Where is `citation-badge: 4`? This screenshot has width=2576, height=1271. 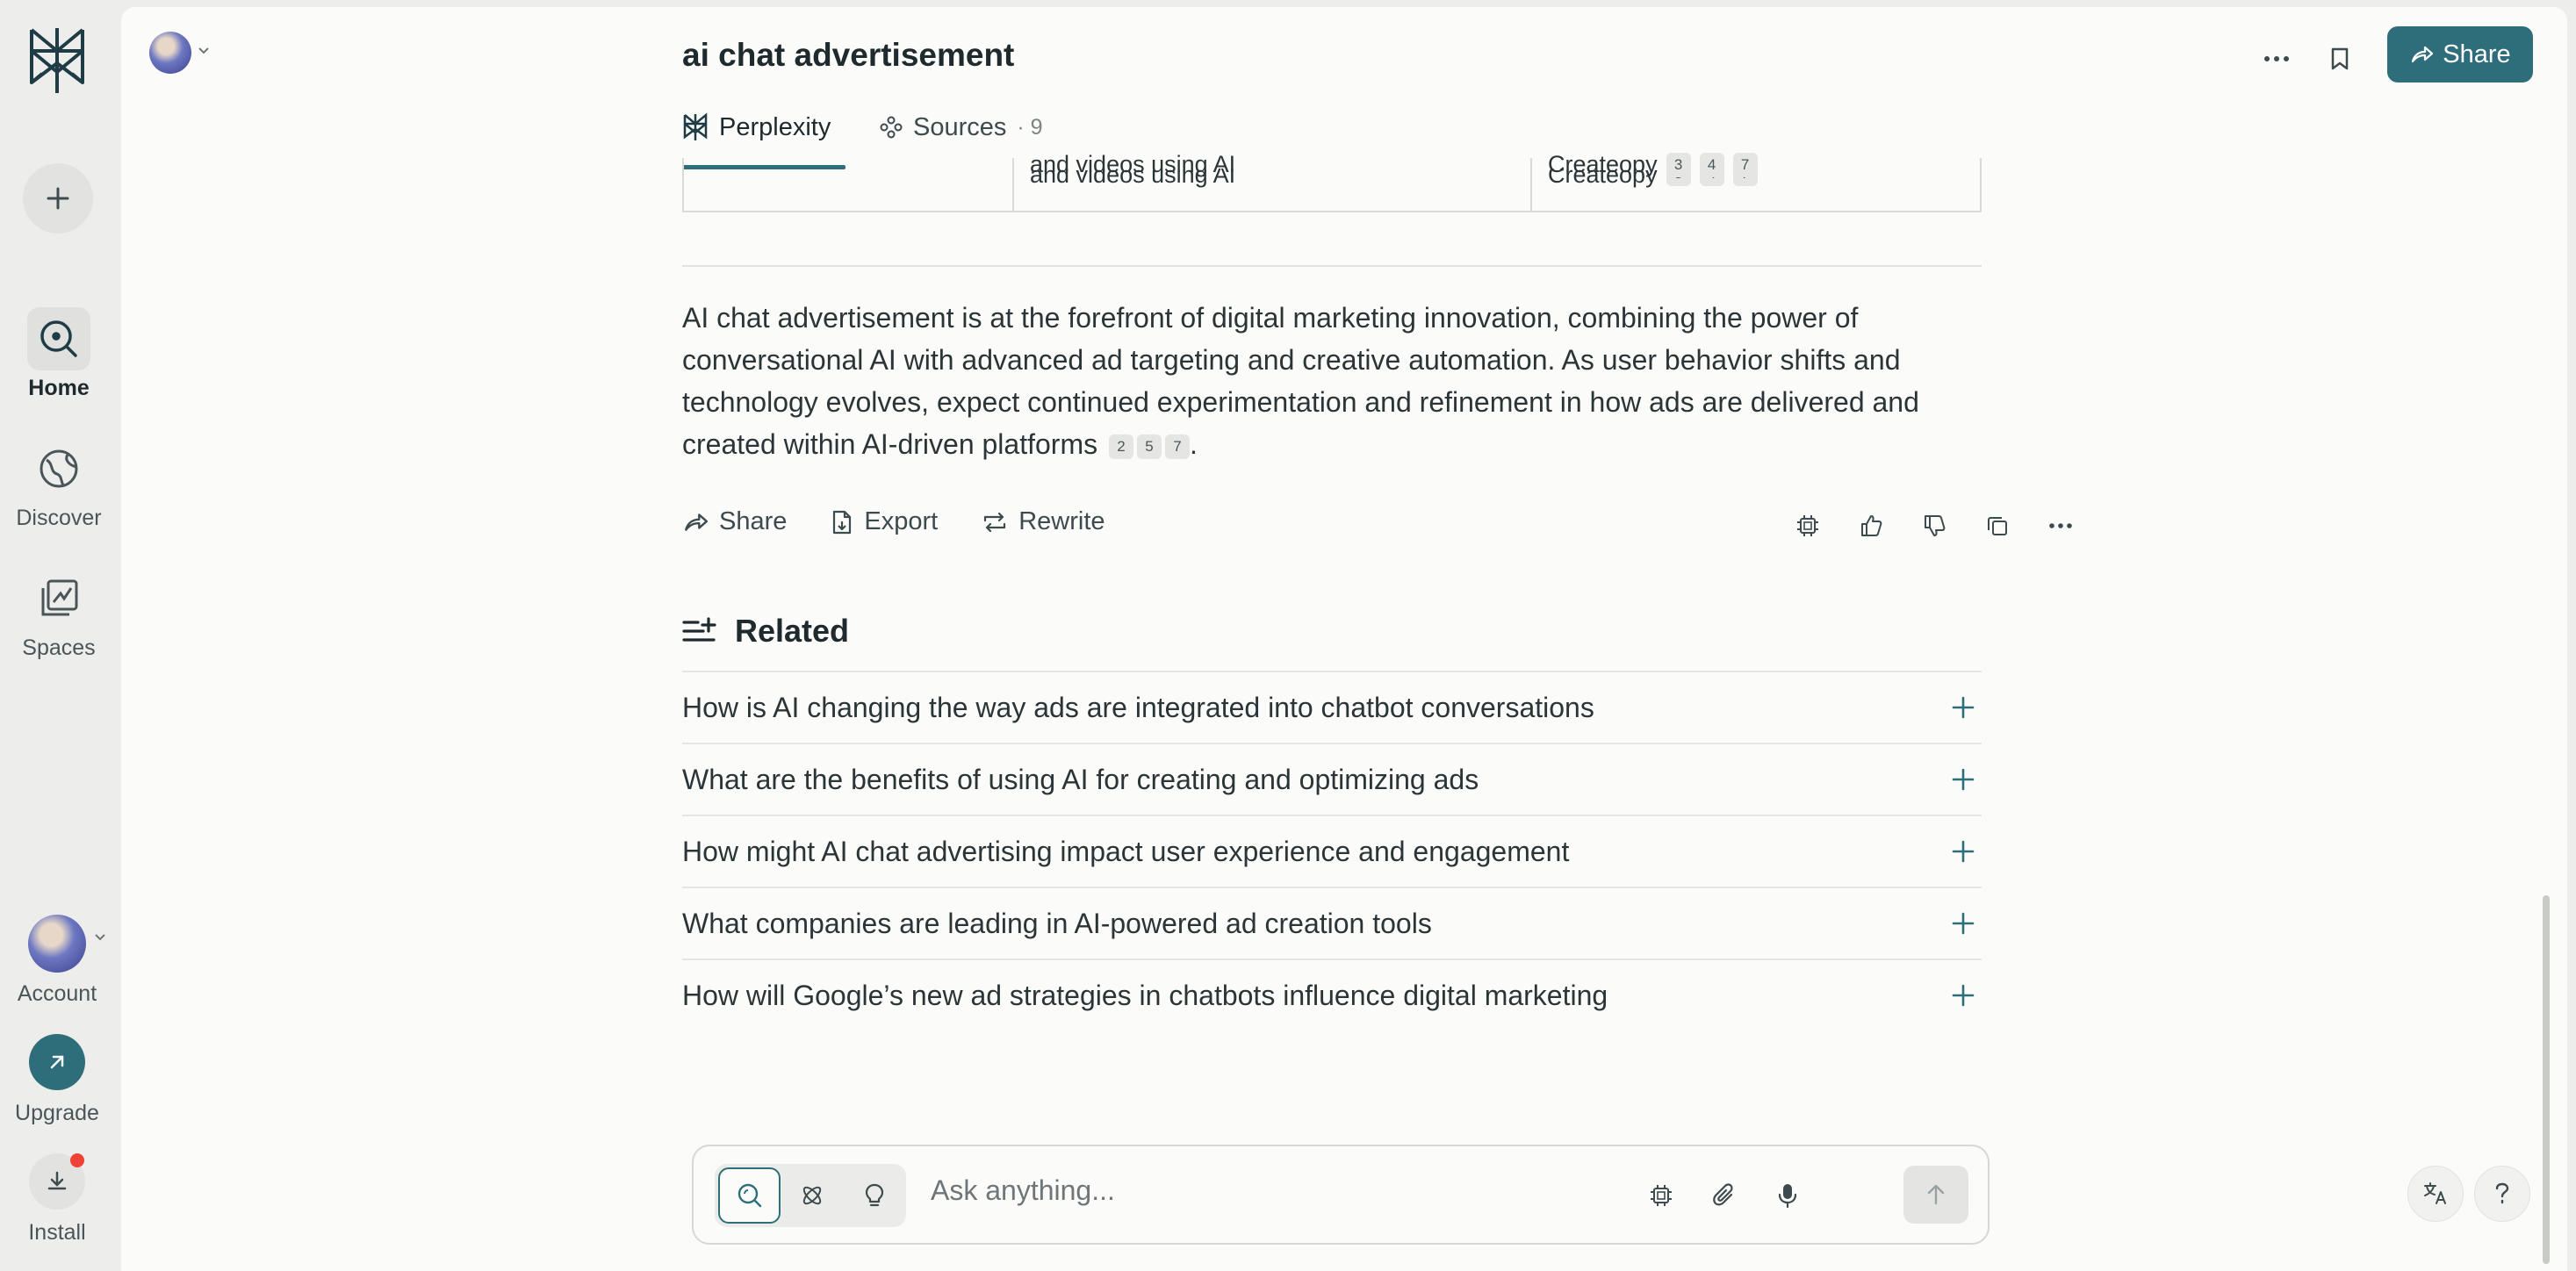 citation-badge: 4 is located at coordinates (1711, 165).